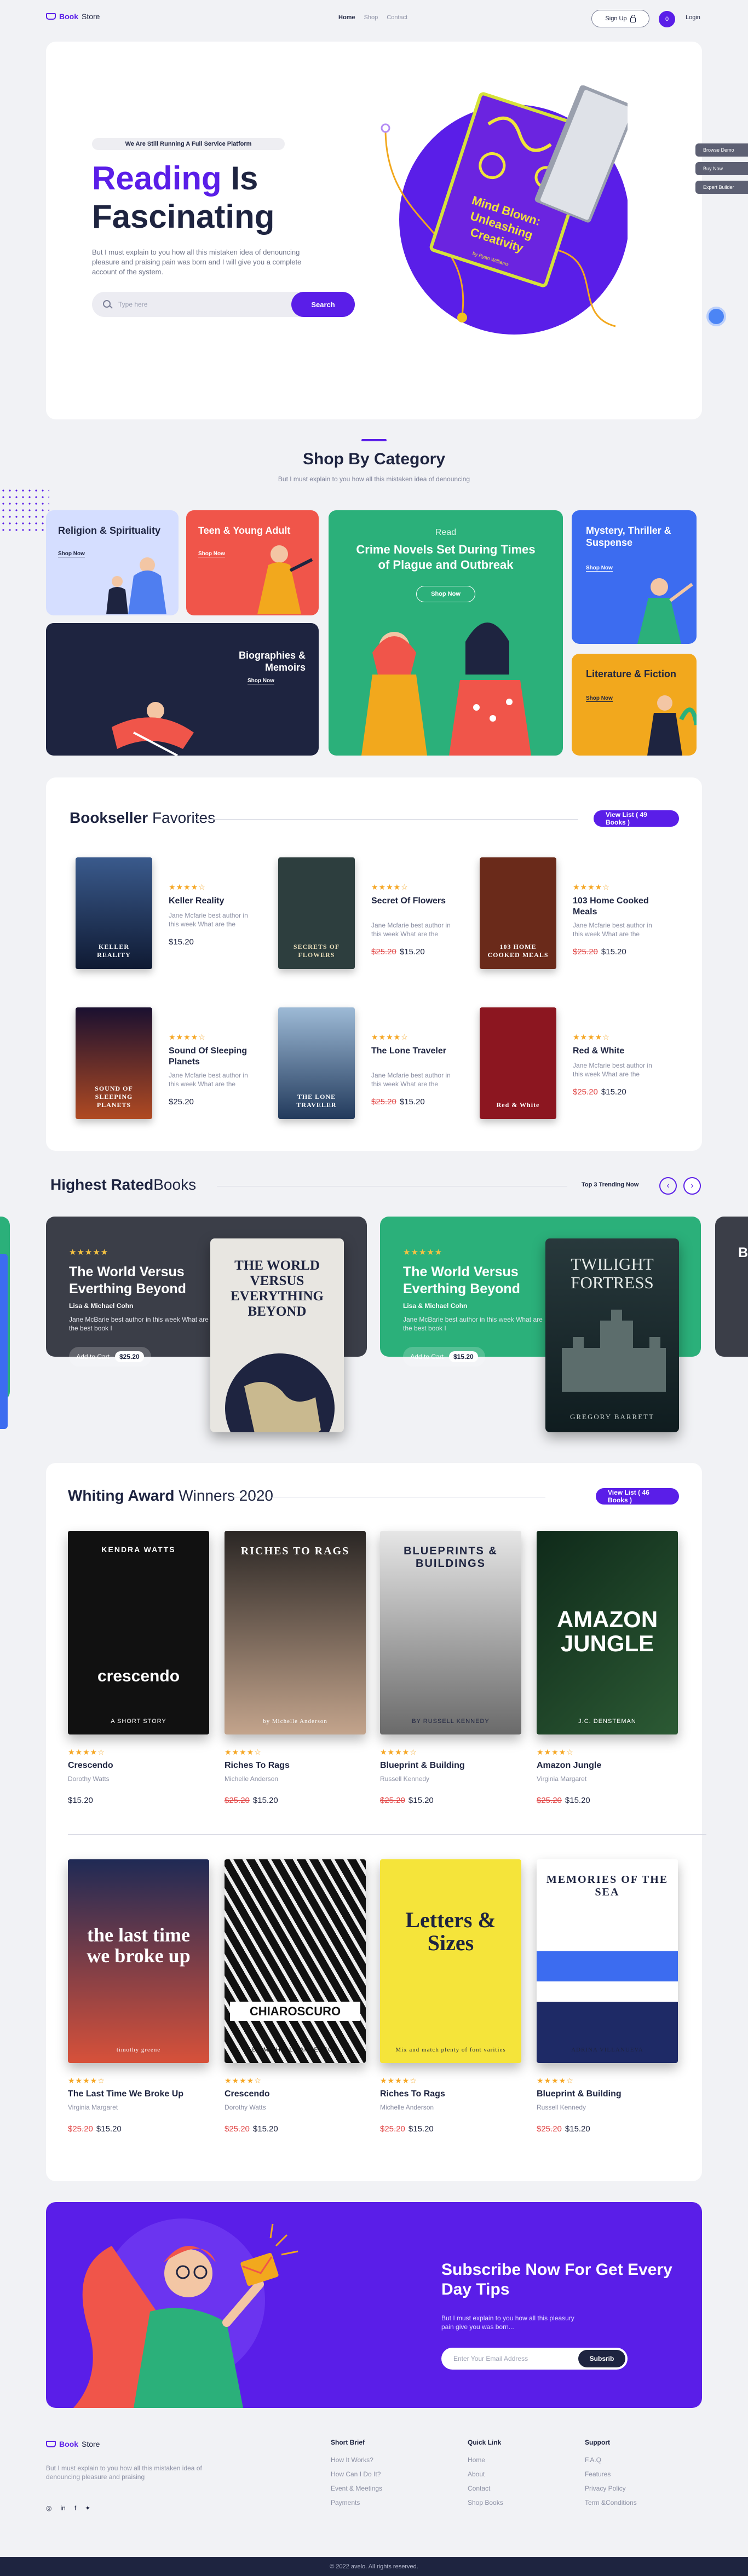 The width and height of the screenshot is (748, 2576). I want to click on cover-author-text: ADRINA VILLANUEVA, so click(607, 2050).